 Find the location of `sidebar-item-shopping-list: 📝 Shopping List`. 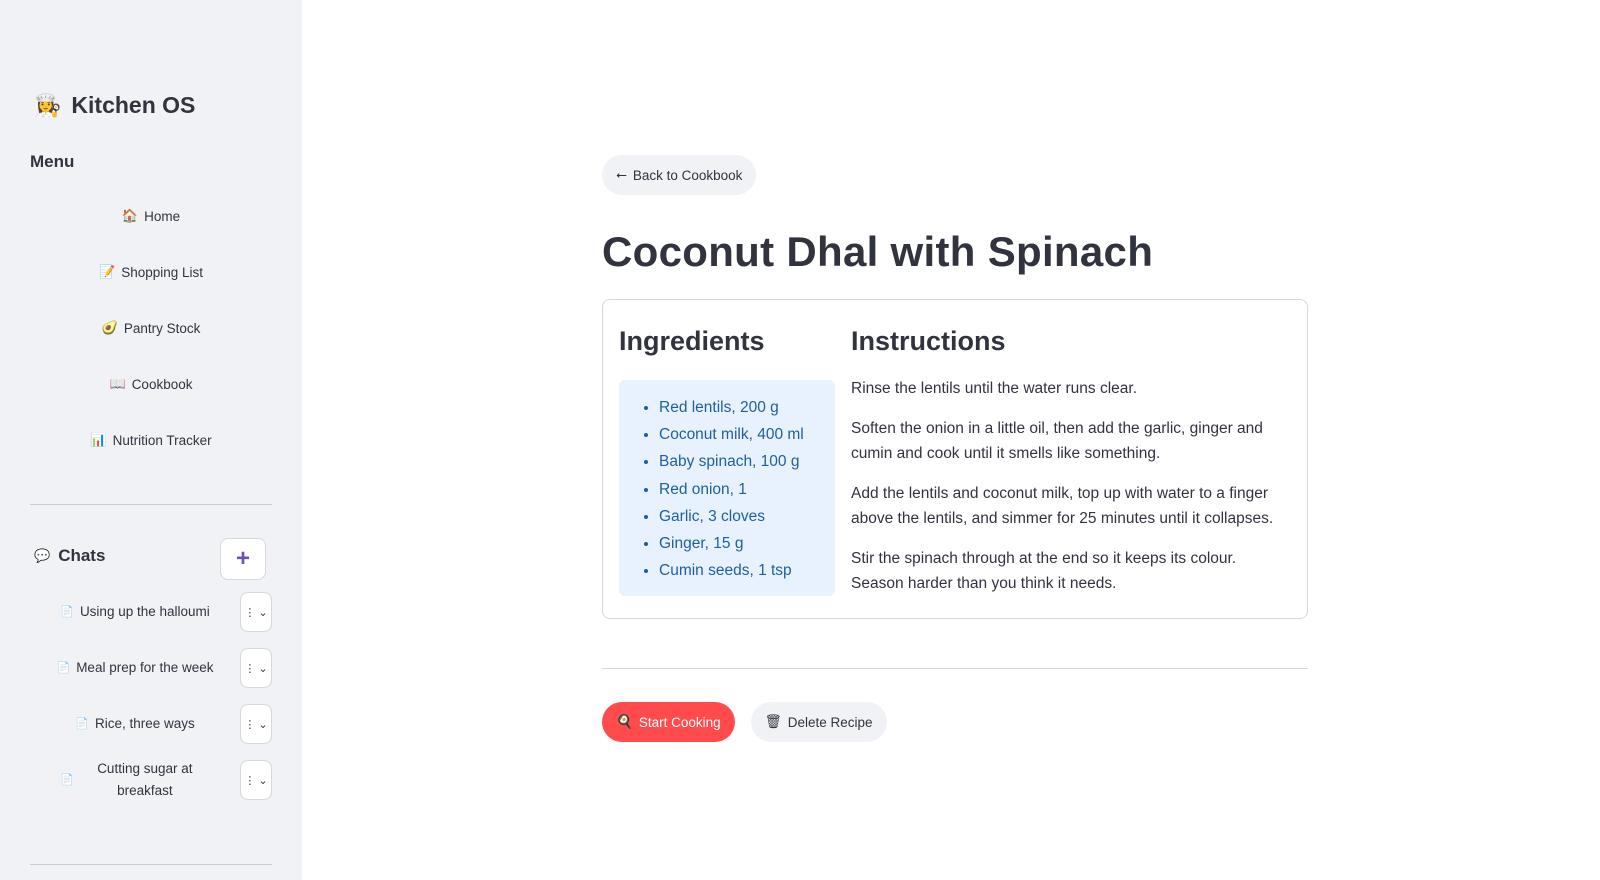

sidebar-item-shopping-list: 📝 Shopping List is located at coordinates (151, 272).